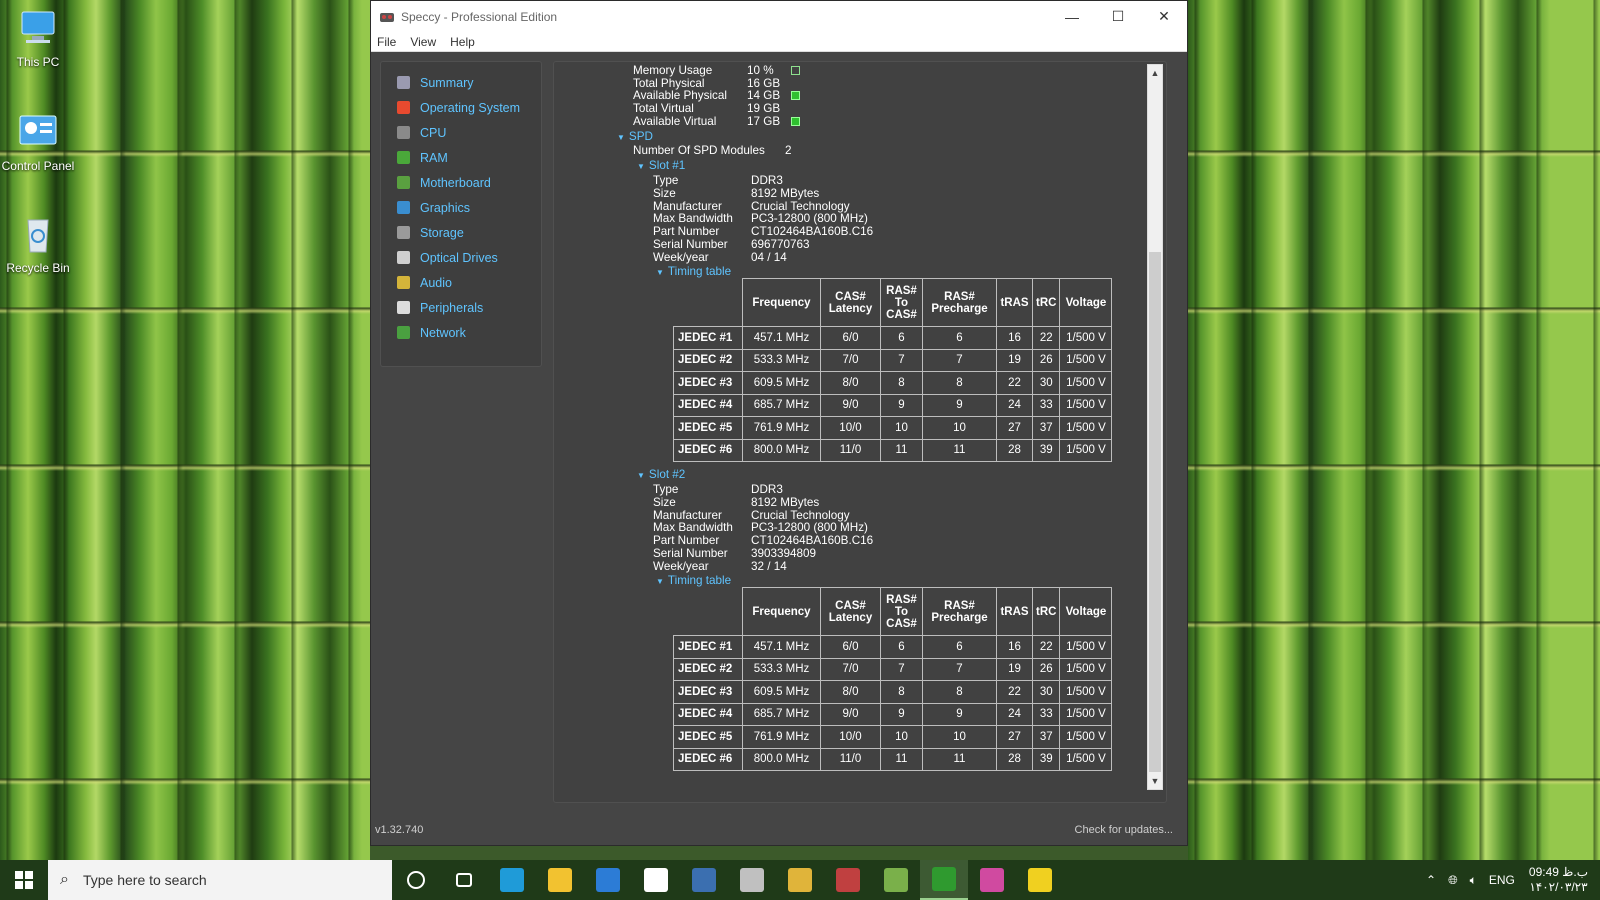  Describe the element at coordinates (24, 880) in the screenshot. I see `start-button` at that location.